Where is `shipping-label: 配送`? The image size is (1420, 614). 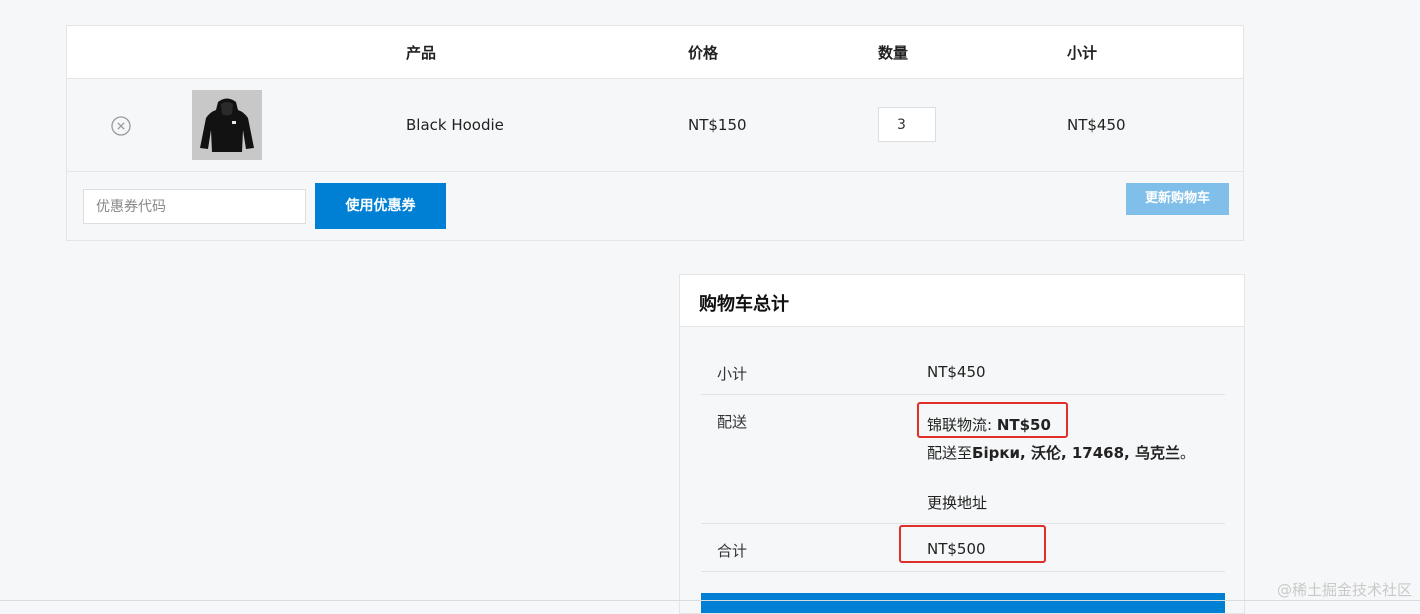
shipping-label: 配送 is located at coordinates (732, 422).